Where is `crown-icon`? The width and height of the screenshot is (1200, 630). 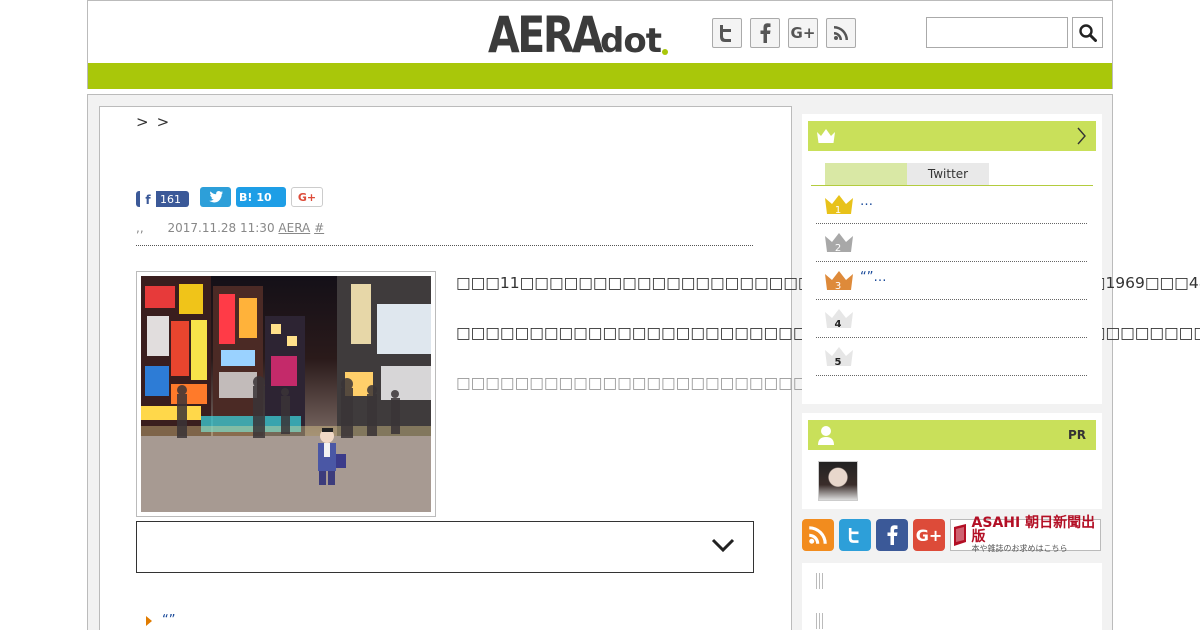 crown-icon is located at coordinates (826, 136).